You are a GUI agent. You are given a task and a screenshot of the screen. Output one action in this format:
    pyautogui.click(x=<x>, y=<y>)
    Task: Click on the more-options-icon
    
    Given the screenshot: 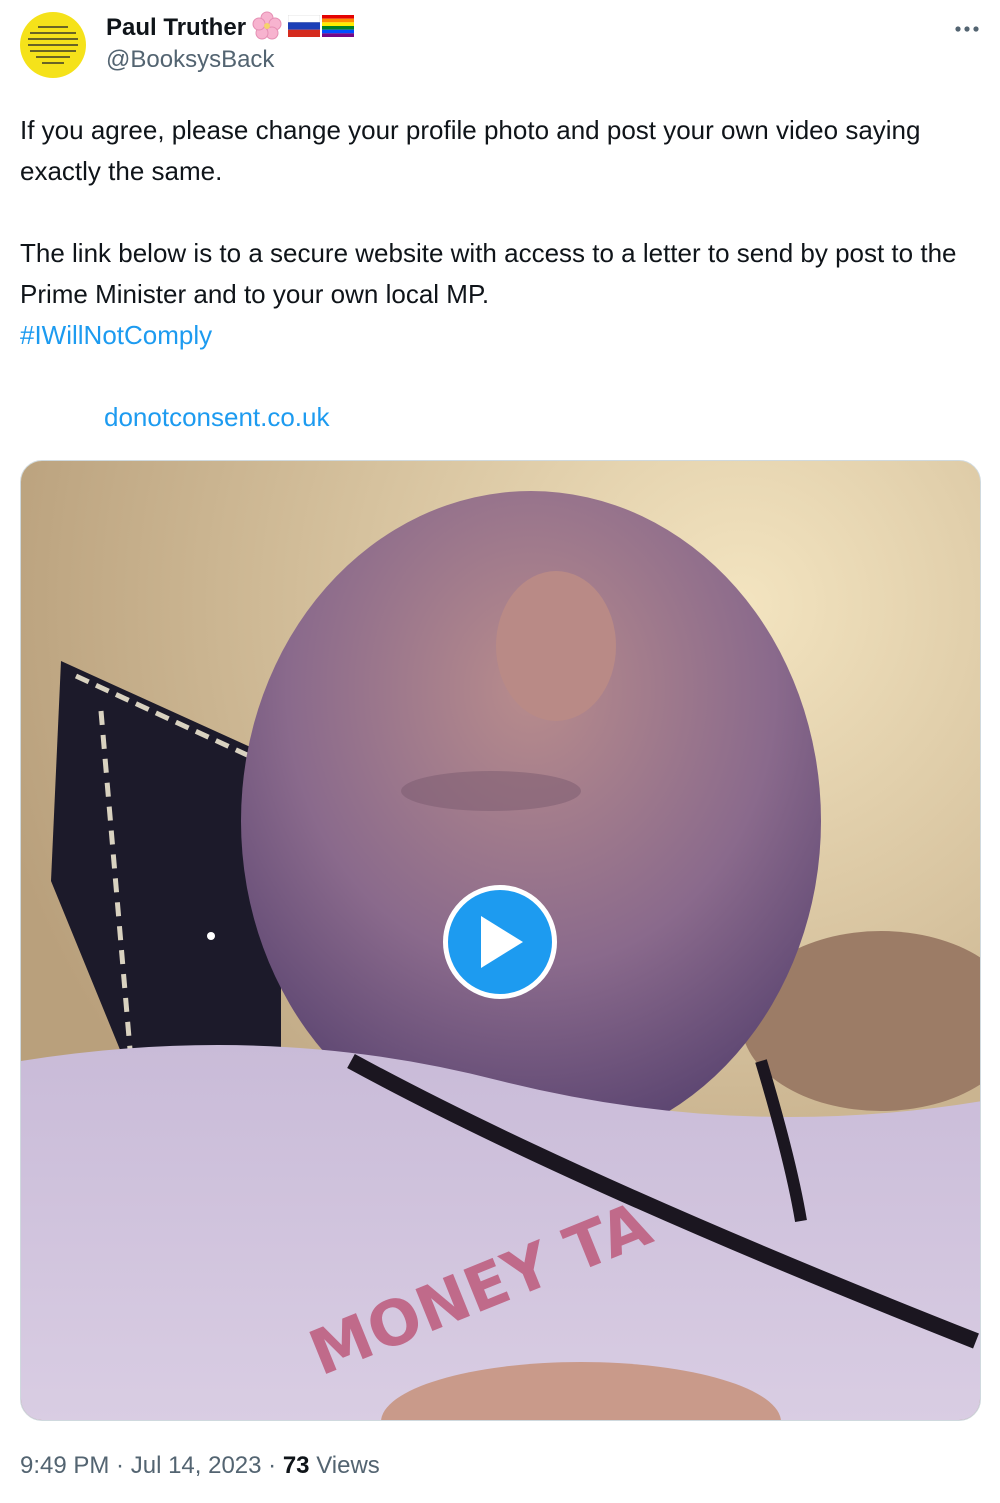 What is the action you would take?
    pyautogui.click(x=967, y=26)
    